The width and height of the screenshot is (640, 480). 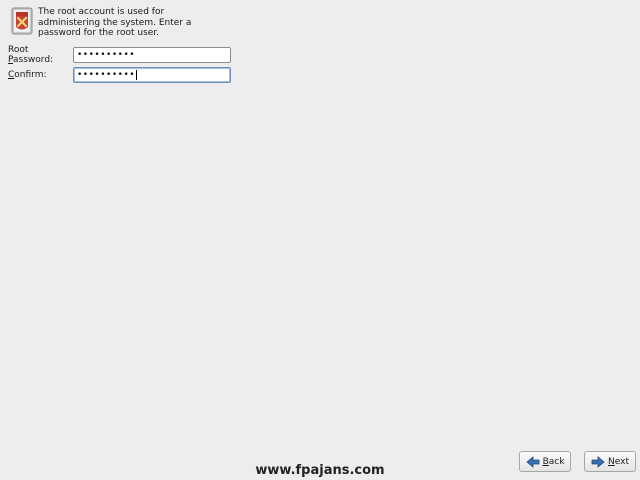 What do you see at coordinates (31, 55) in the screenshot?
I see `root-password-label: Root Password:` at bounding box center [31, 55].